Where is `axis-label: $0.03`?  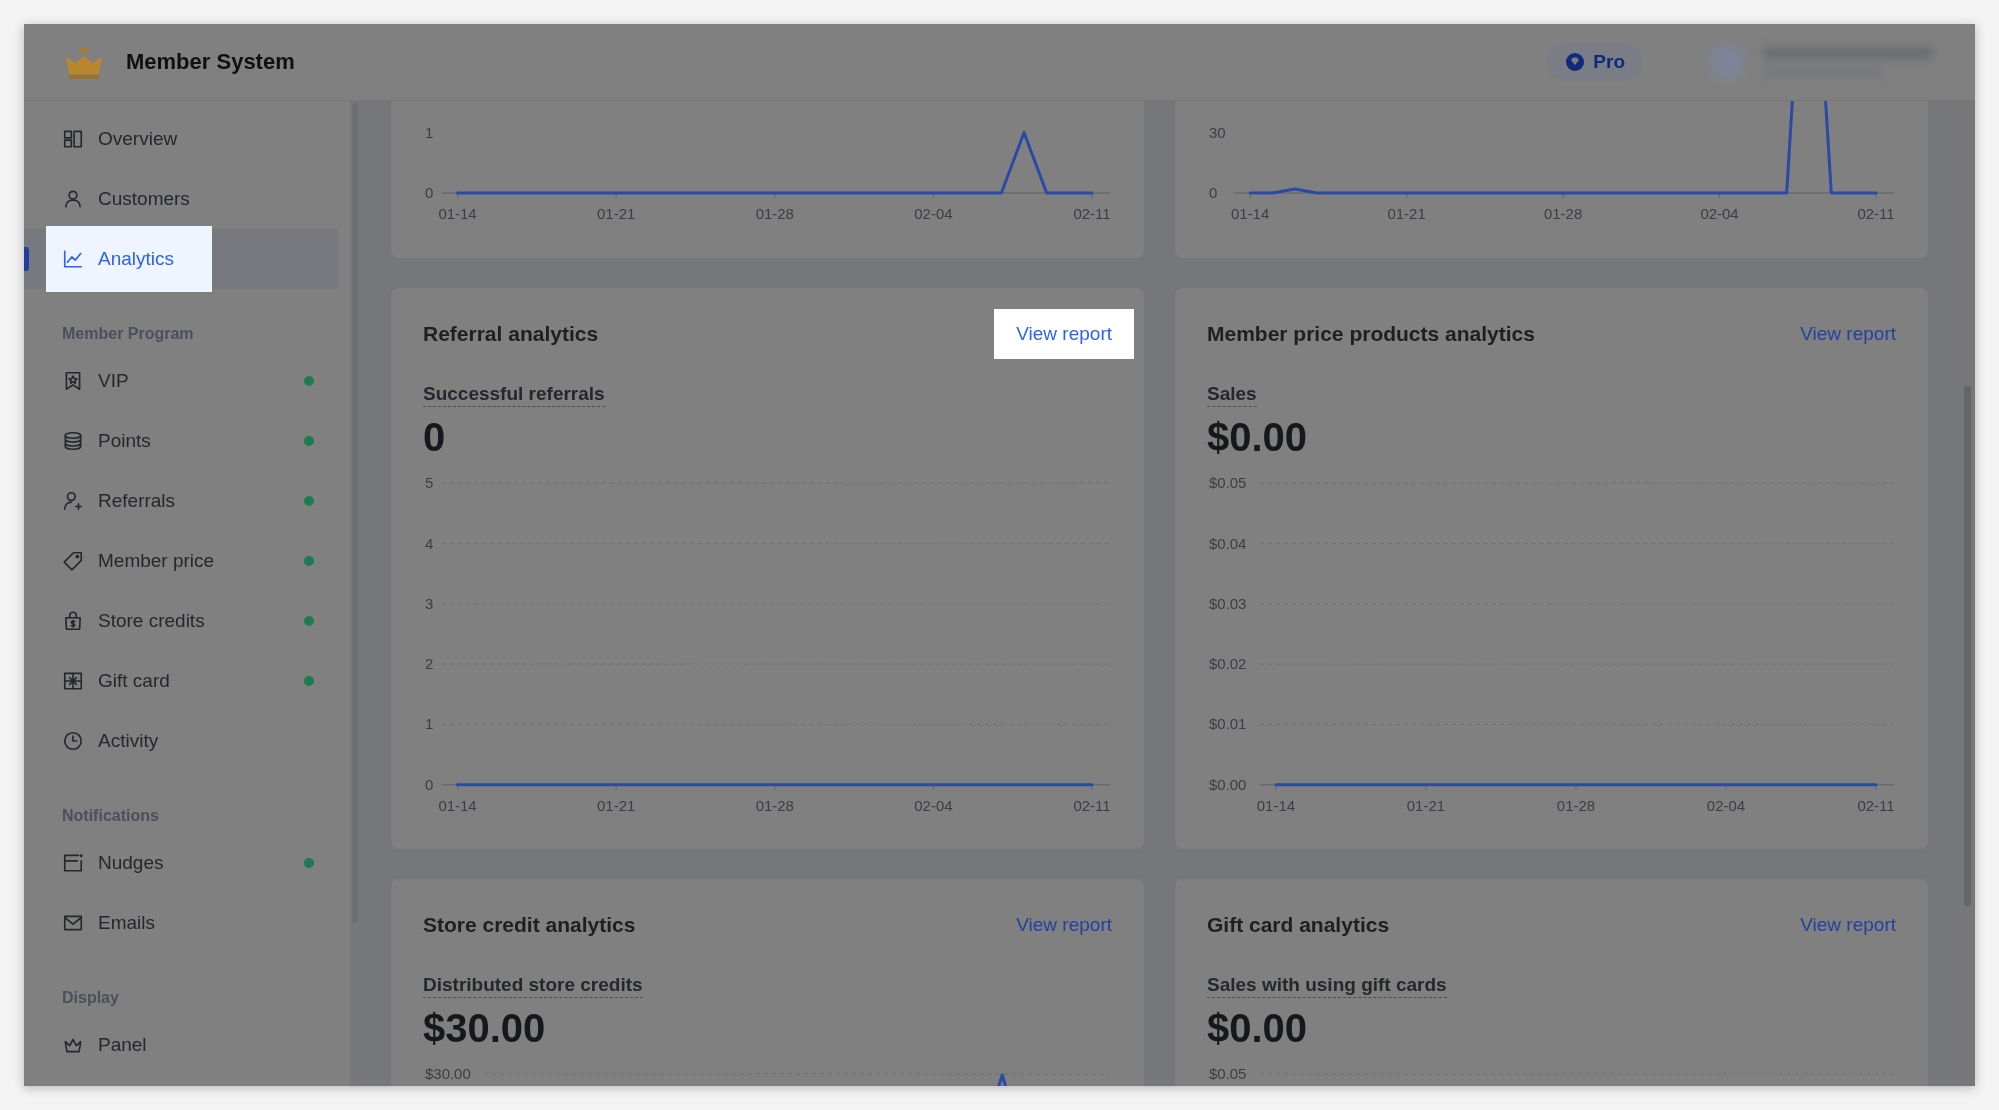 axis-label: $0.03 is located at coordinates (1228, 603).